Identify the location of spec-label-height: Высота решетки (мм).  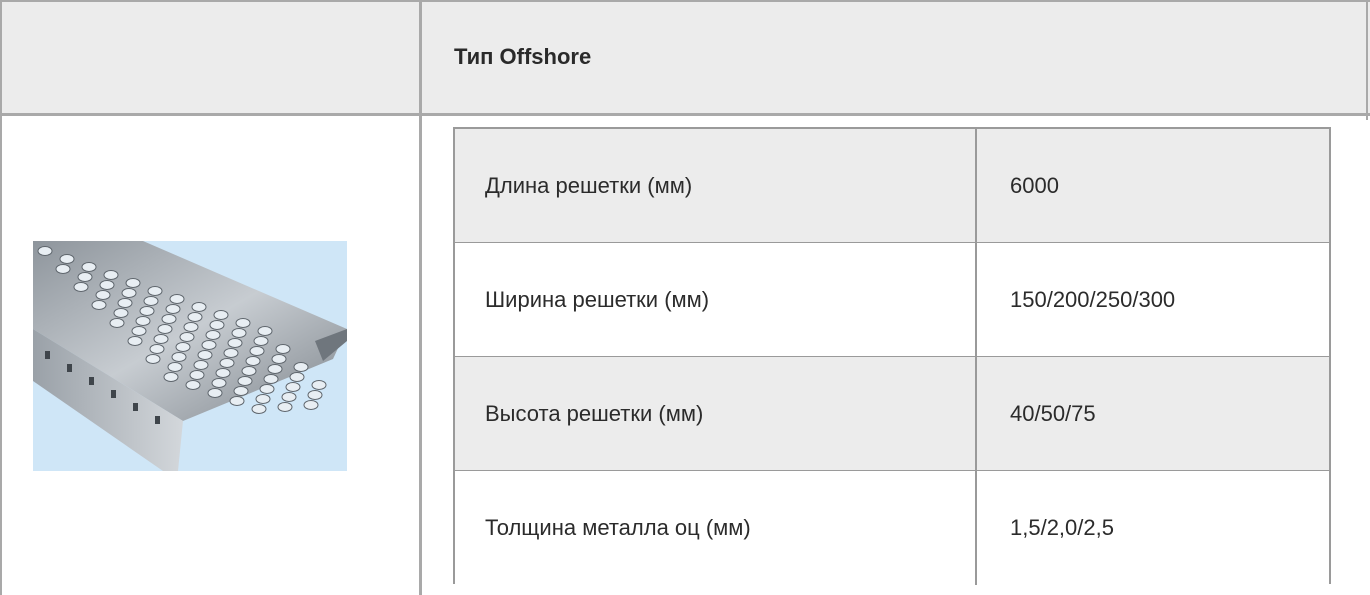
(594, 413).